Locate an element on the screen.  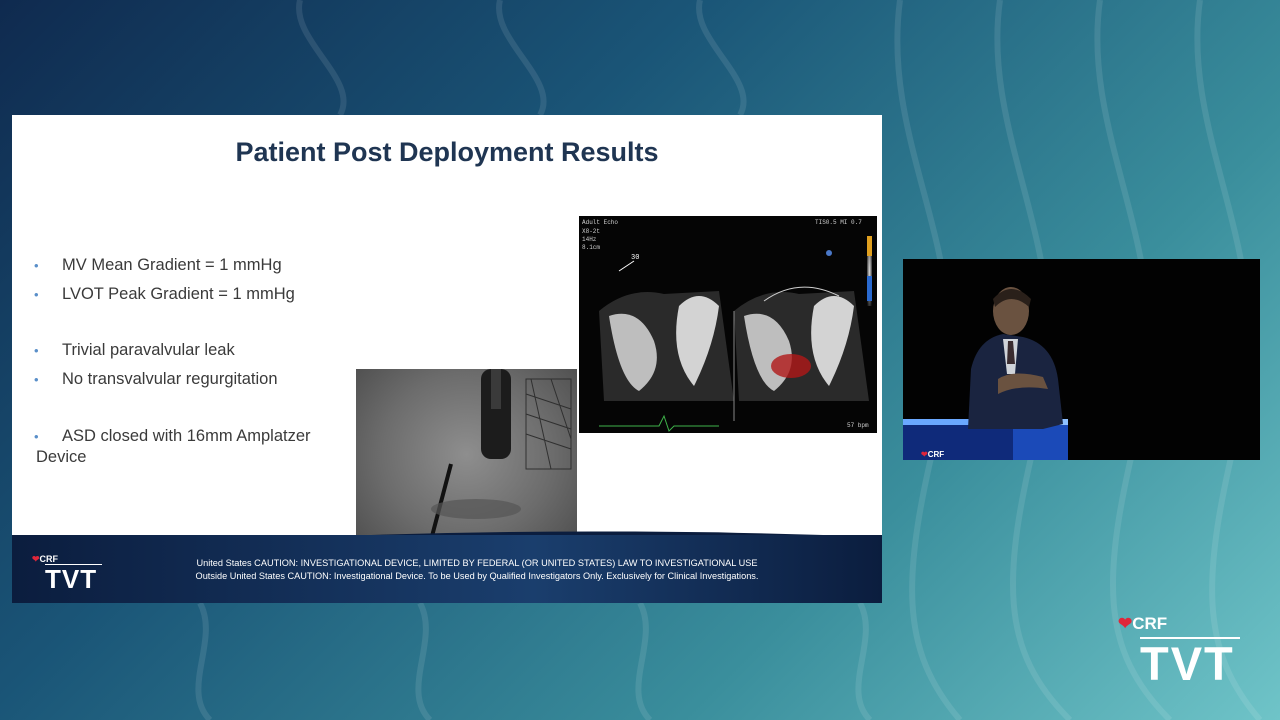
corner-crf-logo: ❤CRF is located at coordinates (1142, 624).